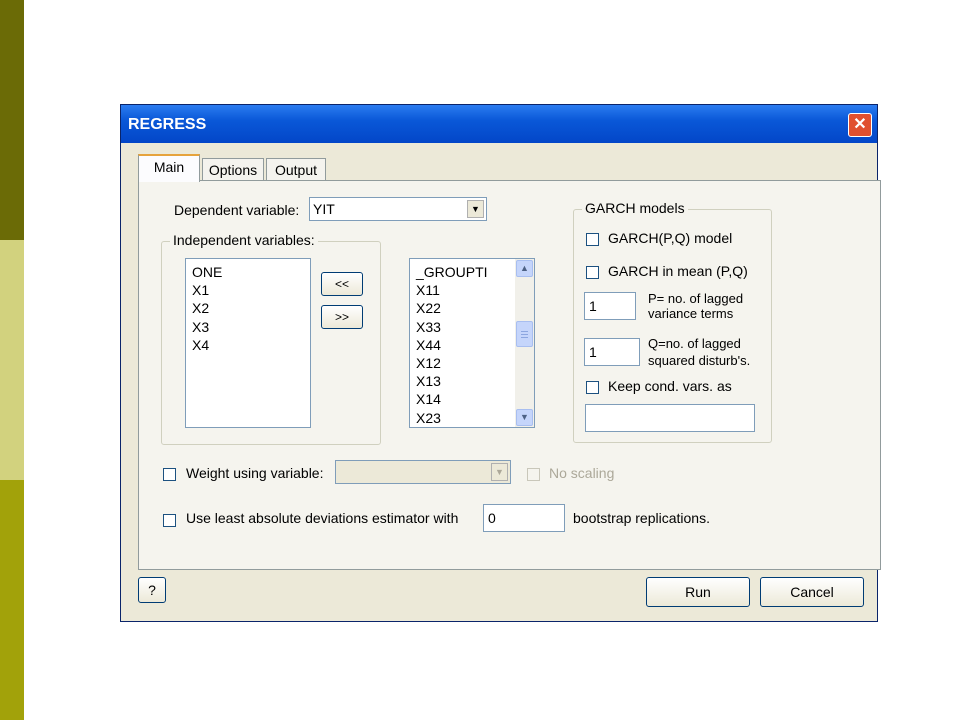 The width and height of the screenshot is (960, 720). What do you see at coordinates (699, 360) in the screenshot?
I see `q-lag-label-line2: squared disturb's.` at bounding box center [699, 360].